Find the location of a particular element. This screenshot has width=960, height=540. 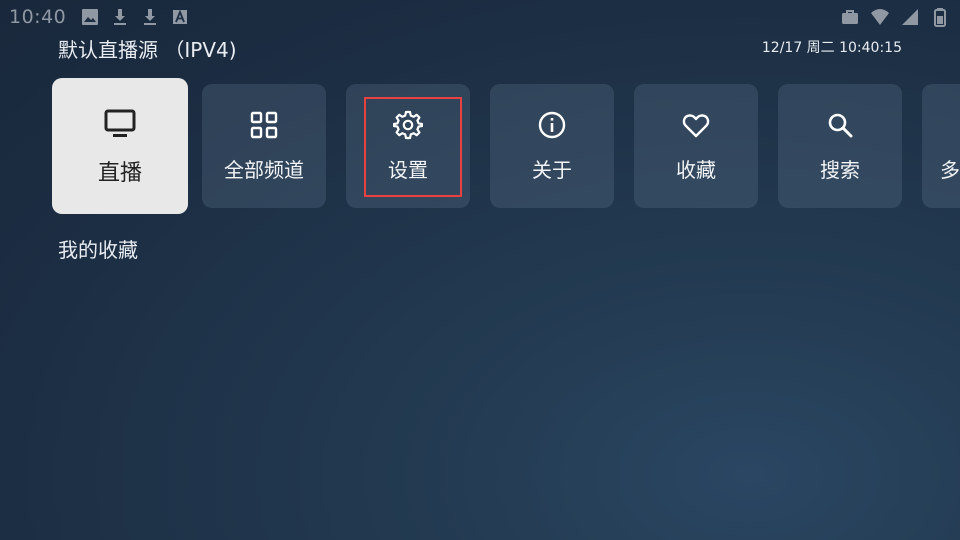

menu-item-search: 搜索 is located at coordinates (840, 146).